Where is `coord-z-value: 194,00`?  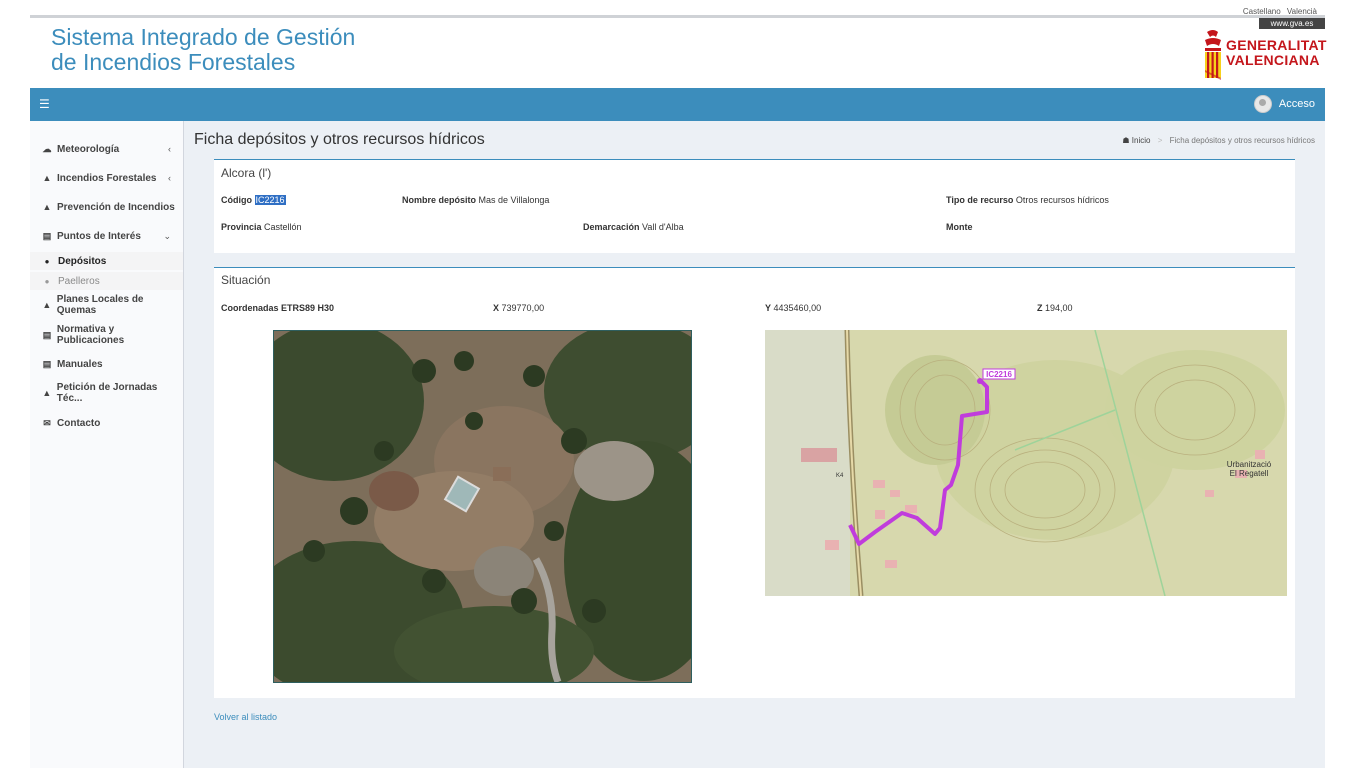 coord-z-value: 194,00 is located at coordinates (1059, 308).